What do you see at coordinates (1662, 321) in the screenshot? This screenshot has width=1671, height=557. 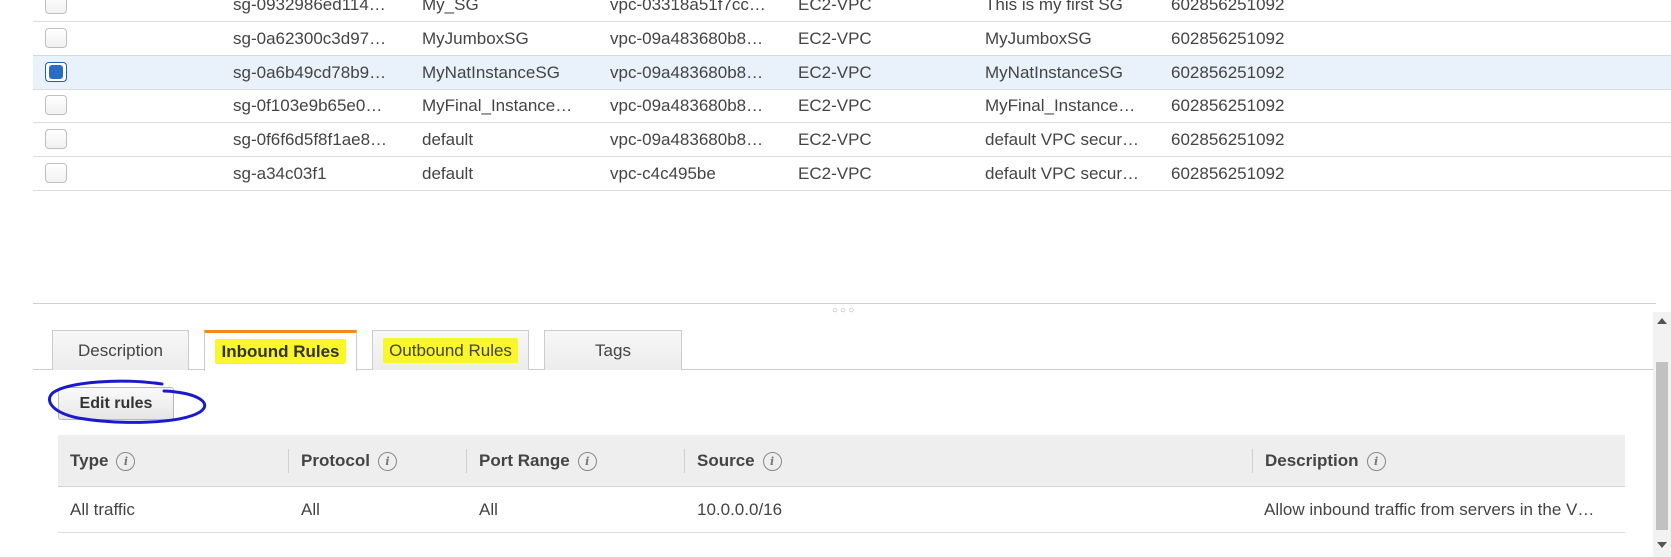 I see `scroll-up-arrow-icon` at bounding box center [1662, 321].